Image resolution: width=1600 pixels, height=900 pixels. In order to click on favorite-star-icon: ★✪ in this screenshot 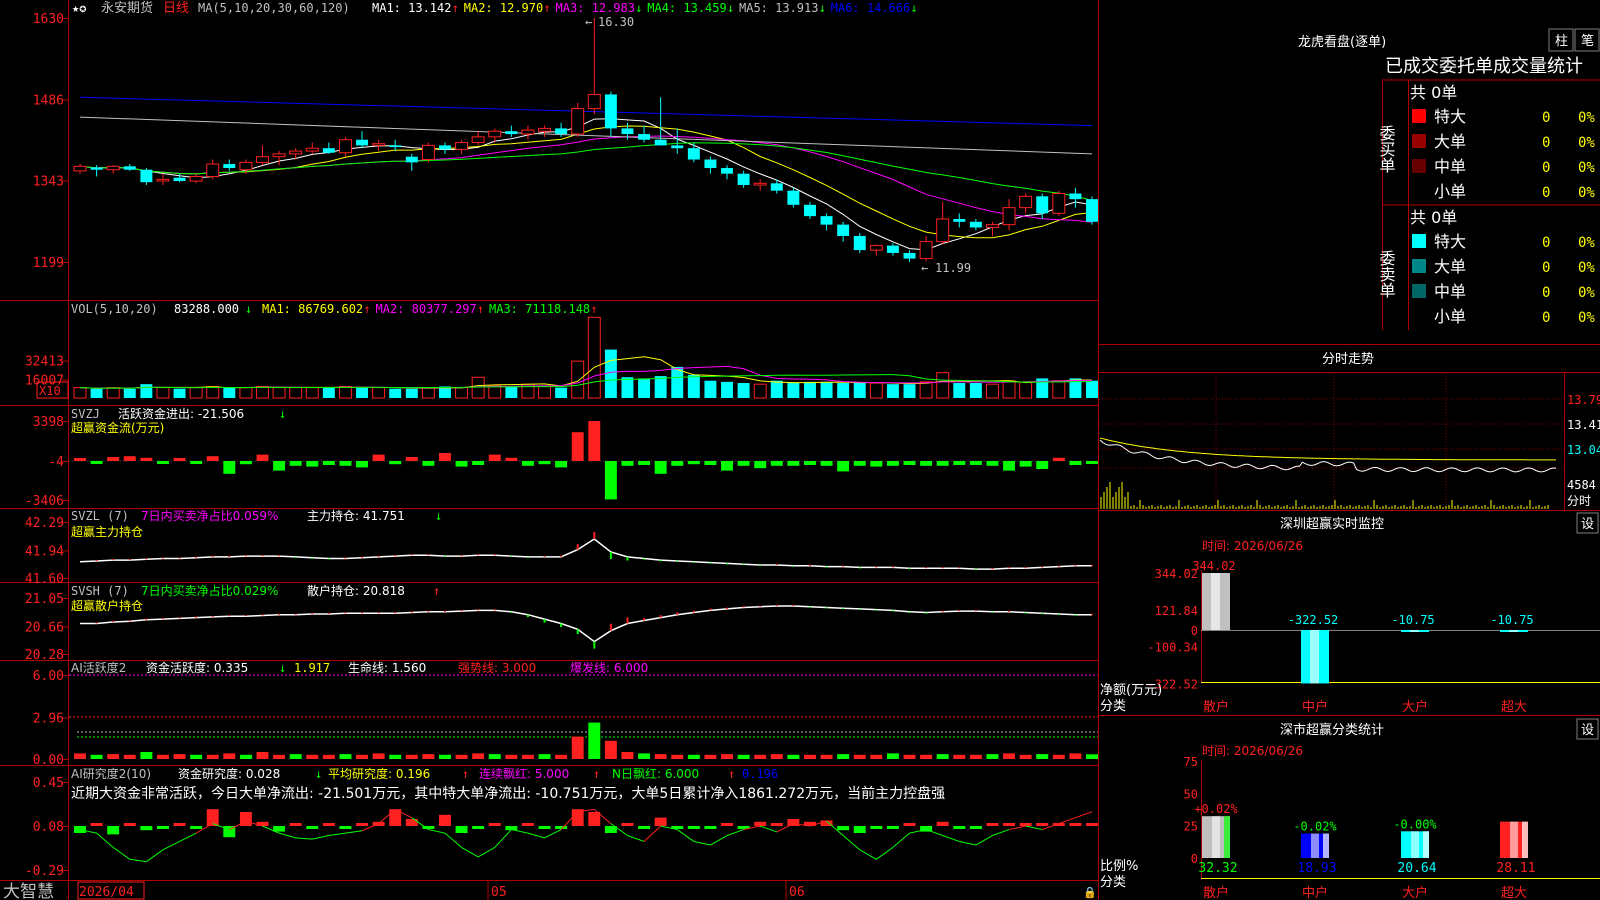, I will do `click(79, 8)`.